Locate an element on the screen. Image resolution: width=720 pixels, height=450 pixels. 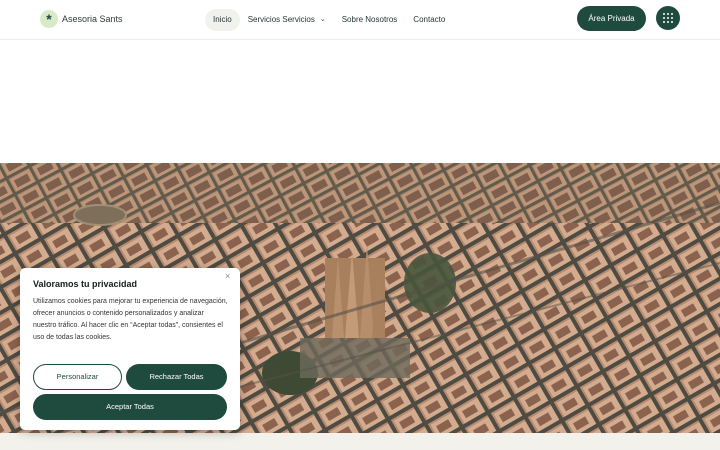
accept-all-button: Aceptar Todas is located at coordinates (130, 407).